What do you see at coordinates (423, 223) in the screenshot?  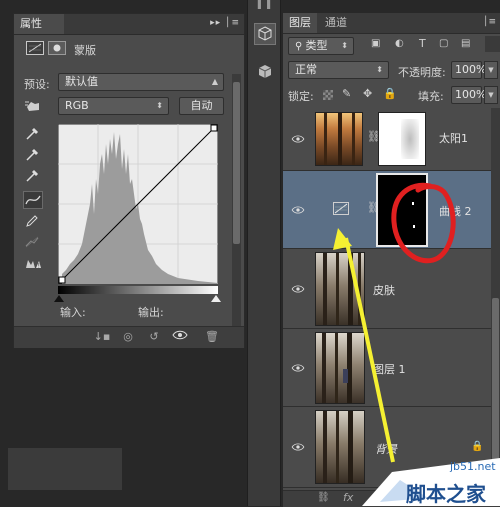 I see `red-circle-annotation` at bounding box center [423, 223].